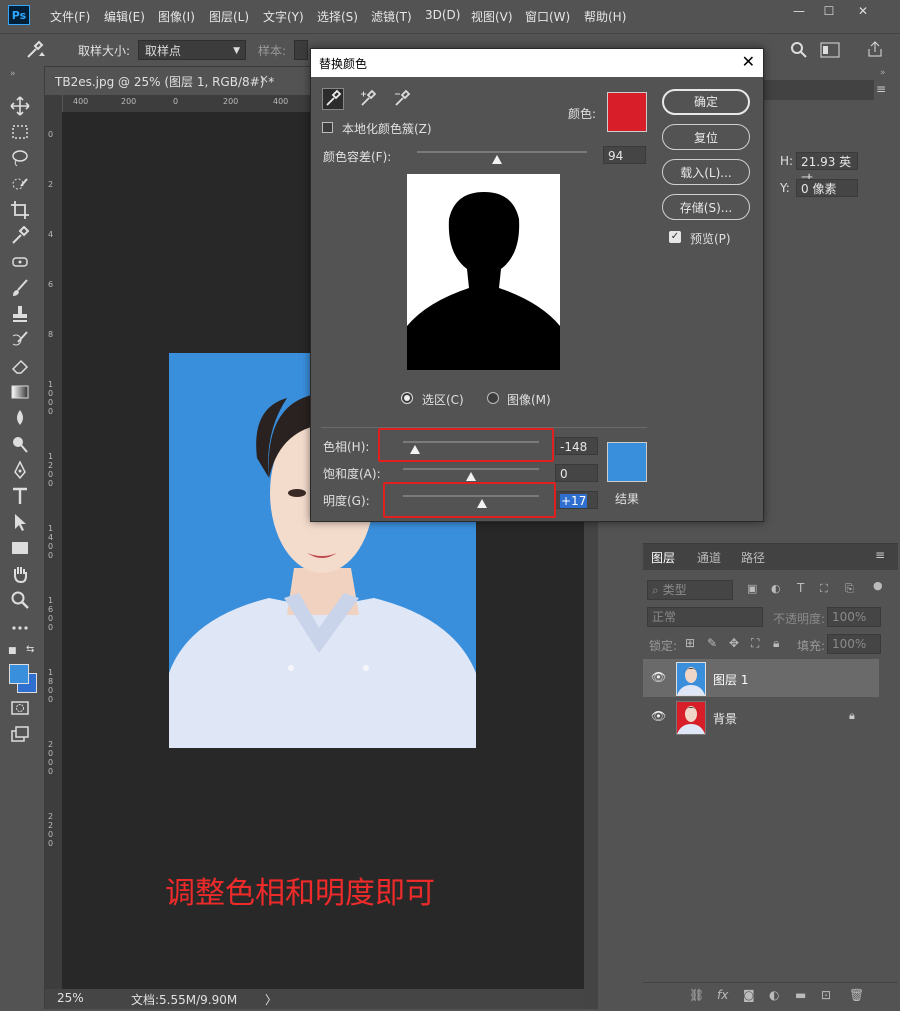 The width and height of the screenshot is (900, 1011). Describe the element at coordinates (22, 289) in the screenshot. I see `brush-tool-icon` at that location.